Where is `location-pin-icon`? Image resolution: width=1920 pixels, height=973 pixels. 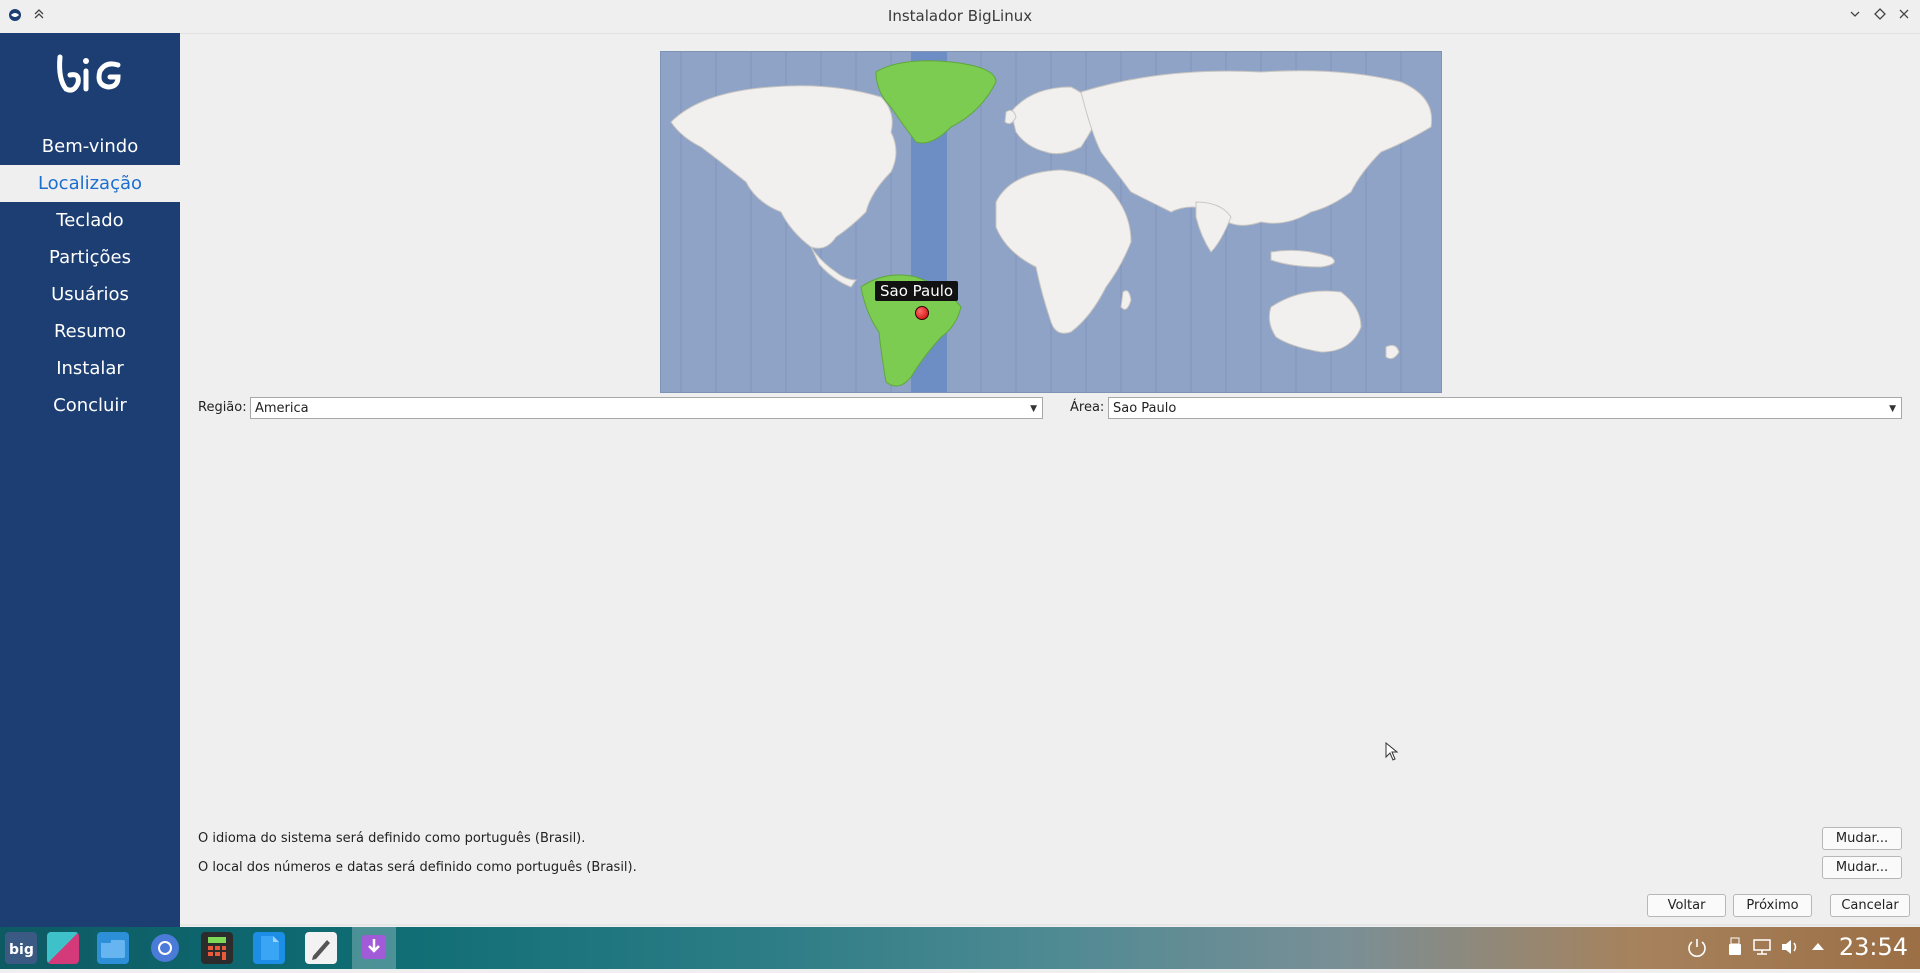
location-pin-icon is located at coordinates (922, 313).